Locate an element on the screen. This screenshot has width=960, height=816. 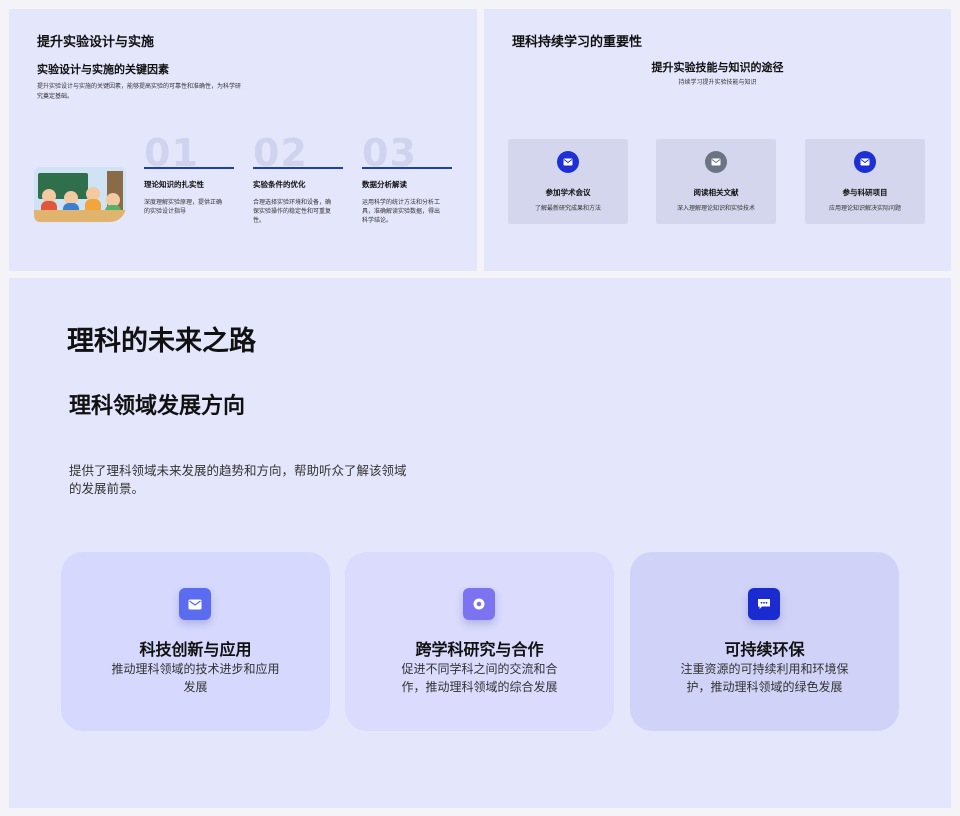
direction-card-interdisciplinary: 跨学科研究与合作 促进不同学科之间的交流和合作，推动理科领域的综合发展 is located at coordinates (479, 641).